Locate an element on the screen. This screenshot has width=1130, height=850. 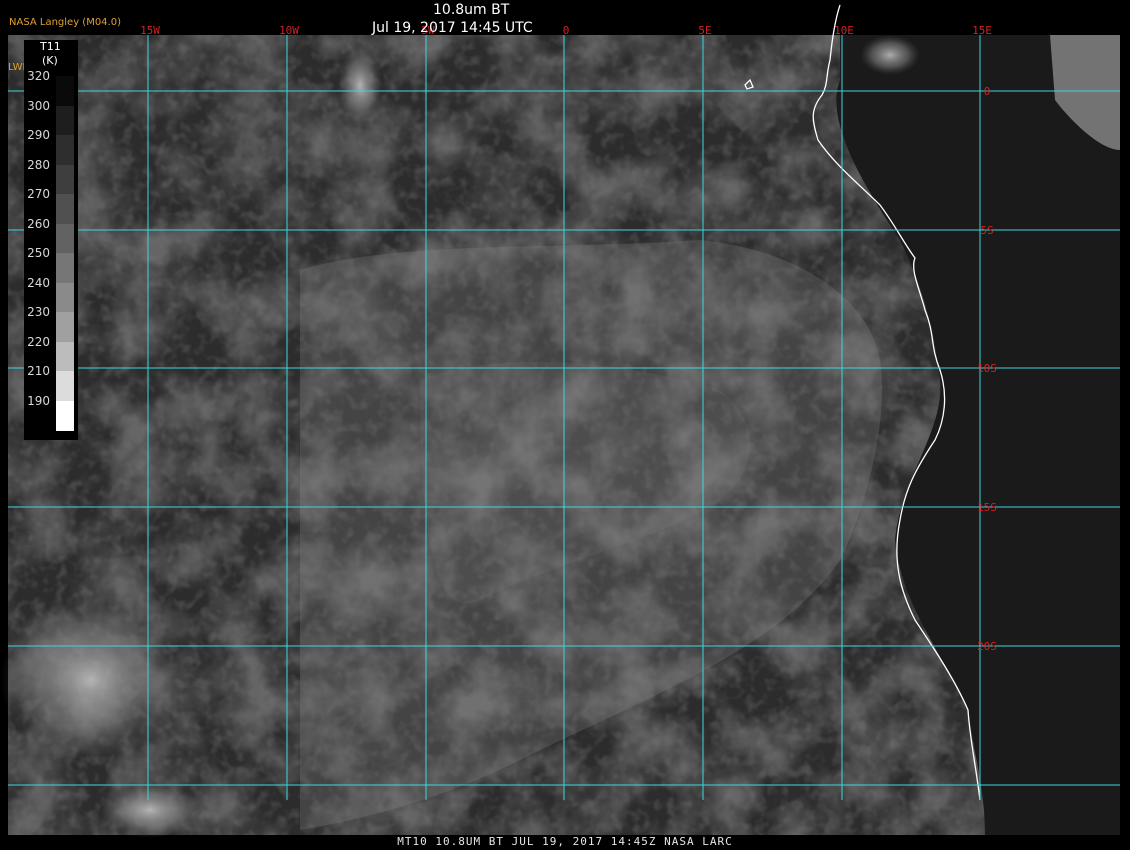
bright-cloud-s is located at coordinates (150, 810).